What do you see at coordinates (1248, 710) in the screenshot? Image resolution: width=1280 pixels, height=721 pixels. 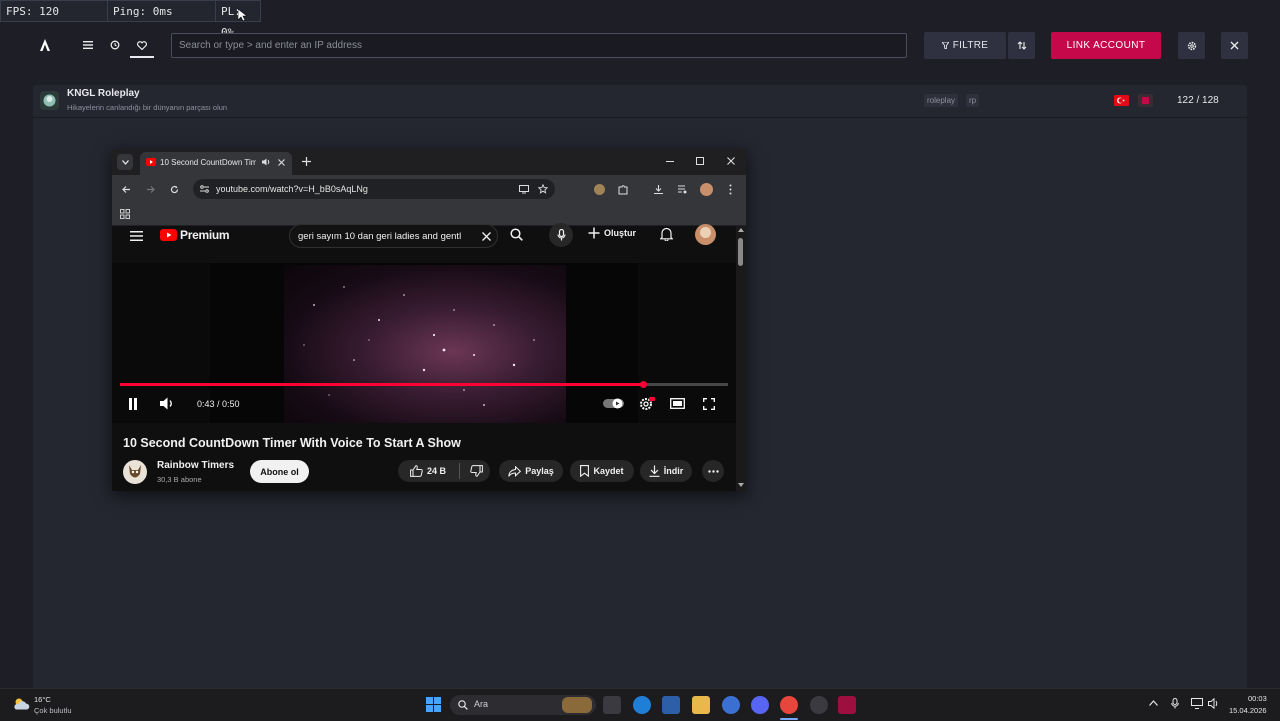 I see `clock-date: 15.04.2026` at bounding box center [1248, 710].